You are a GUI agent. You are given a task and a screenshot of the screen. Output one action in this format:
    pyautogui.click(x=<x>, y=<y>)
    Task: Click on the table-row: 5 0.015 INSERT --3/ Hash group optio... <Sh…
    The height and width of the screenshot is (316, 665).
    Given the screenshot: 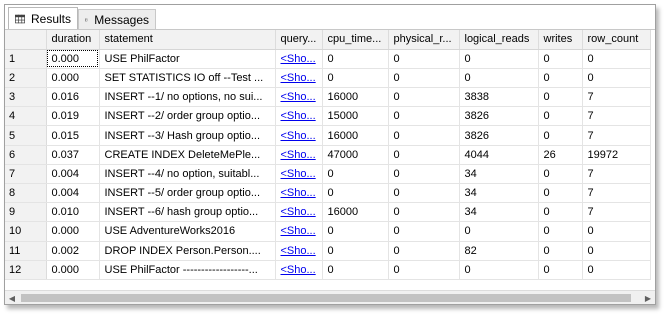 What is the action you would take?
    pyautogui.click(x=328, y=135)
    